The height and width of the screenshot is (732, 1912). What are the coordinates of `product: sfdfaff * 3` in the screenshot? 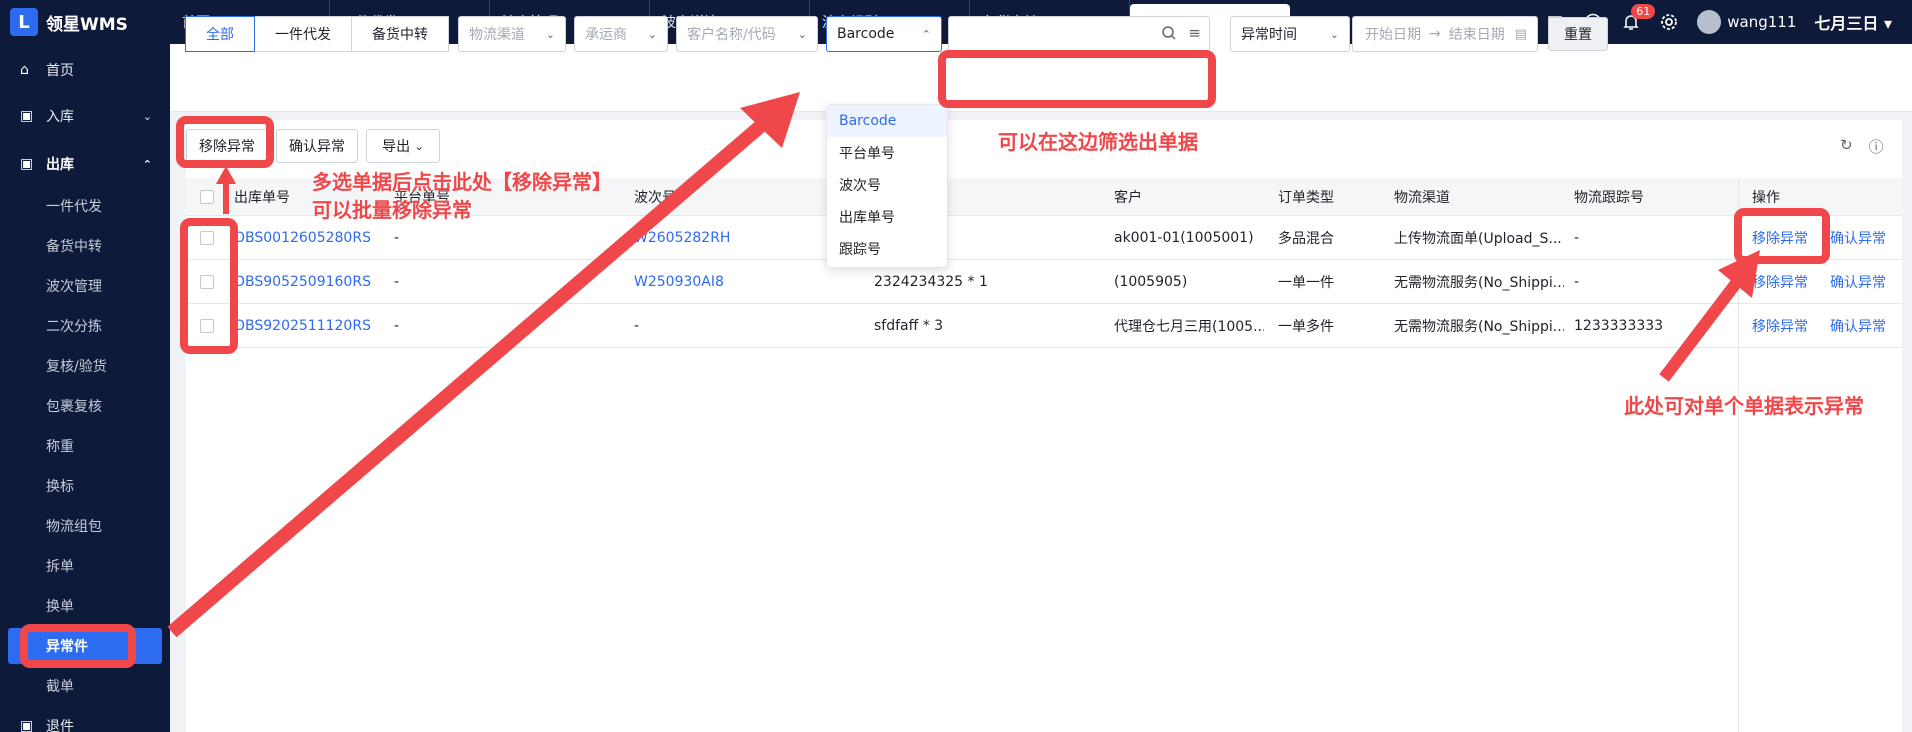 It's located at (909, 325).